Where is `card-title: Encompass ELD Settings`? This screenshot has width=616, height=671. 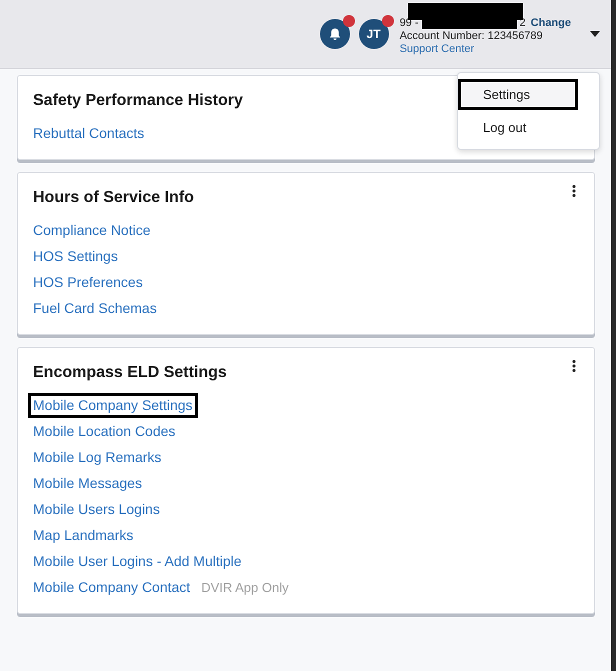 card-title: Encompass ELD Settings is located at coordinates (130, 373).